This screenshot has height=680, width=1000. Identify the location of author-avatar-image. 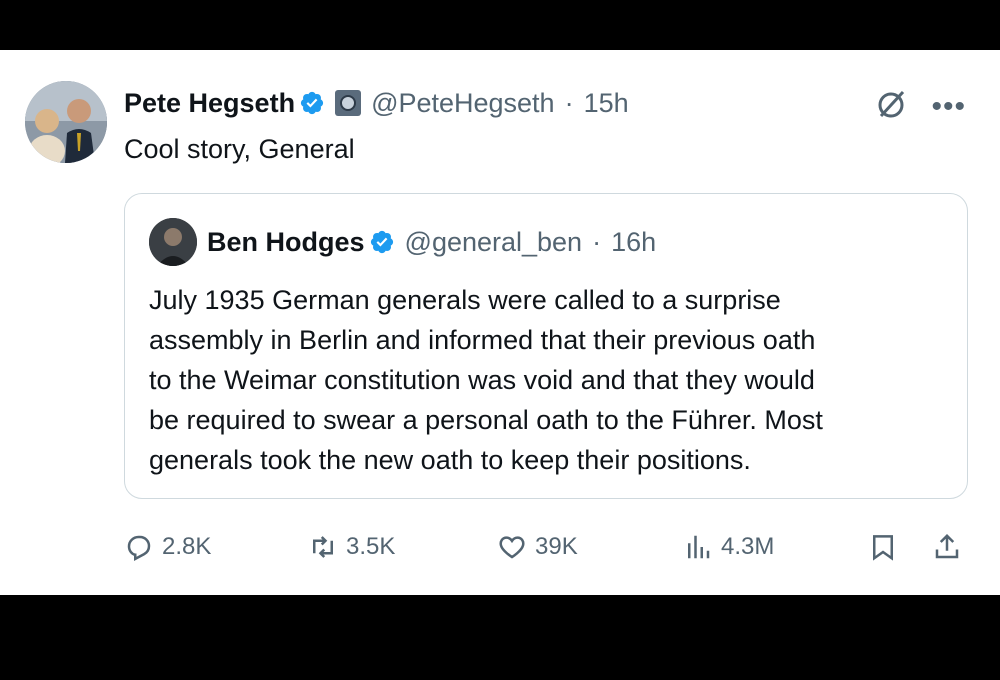
(66, 122).